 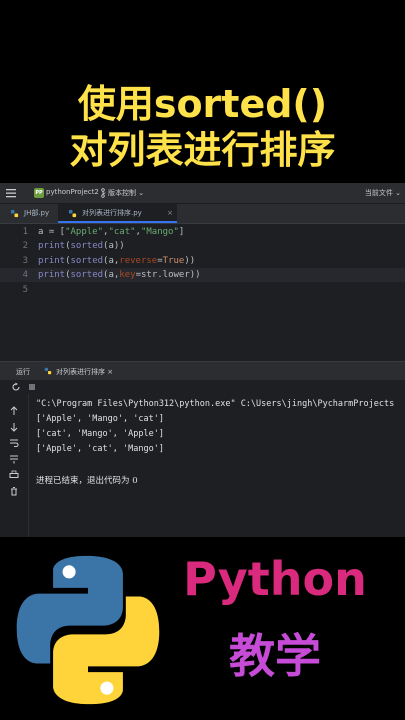 What do you see at coordinates (383, 193) in the screenshot?
I see `run-config-selector: 当前文件 ⌄` at bounding box center [383, 193].